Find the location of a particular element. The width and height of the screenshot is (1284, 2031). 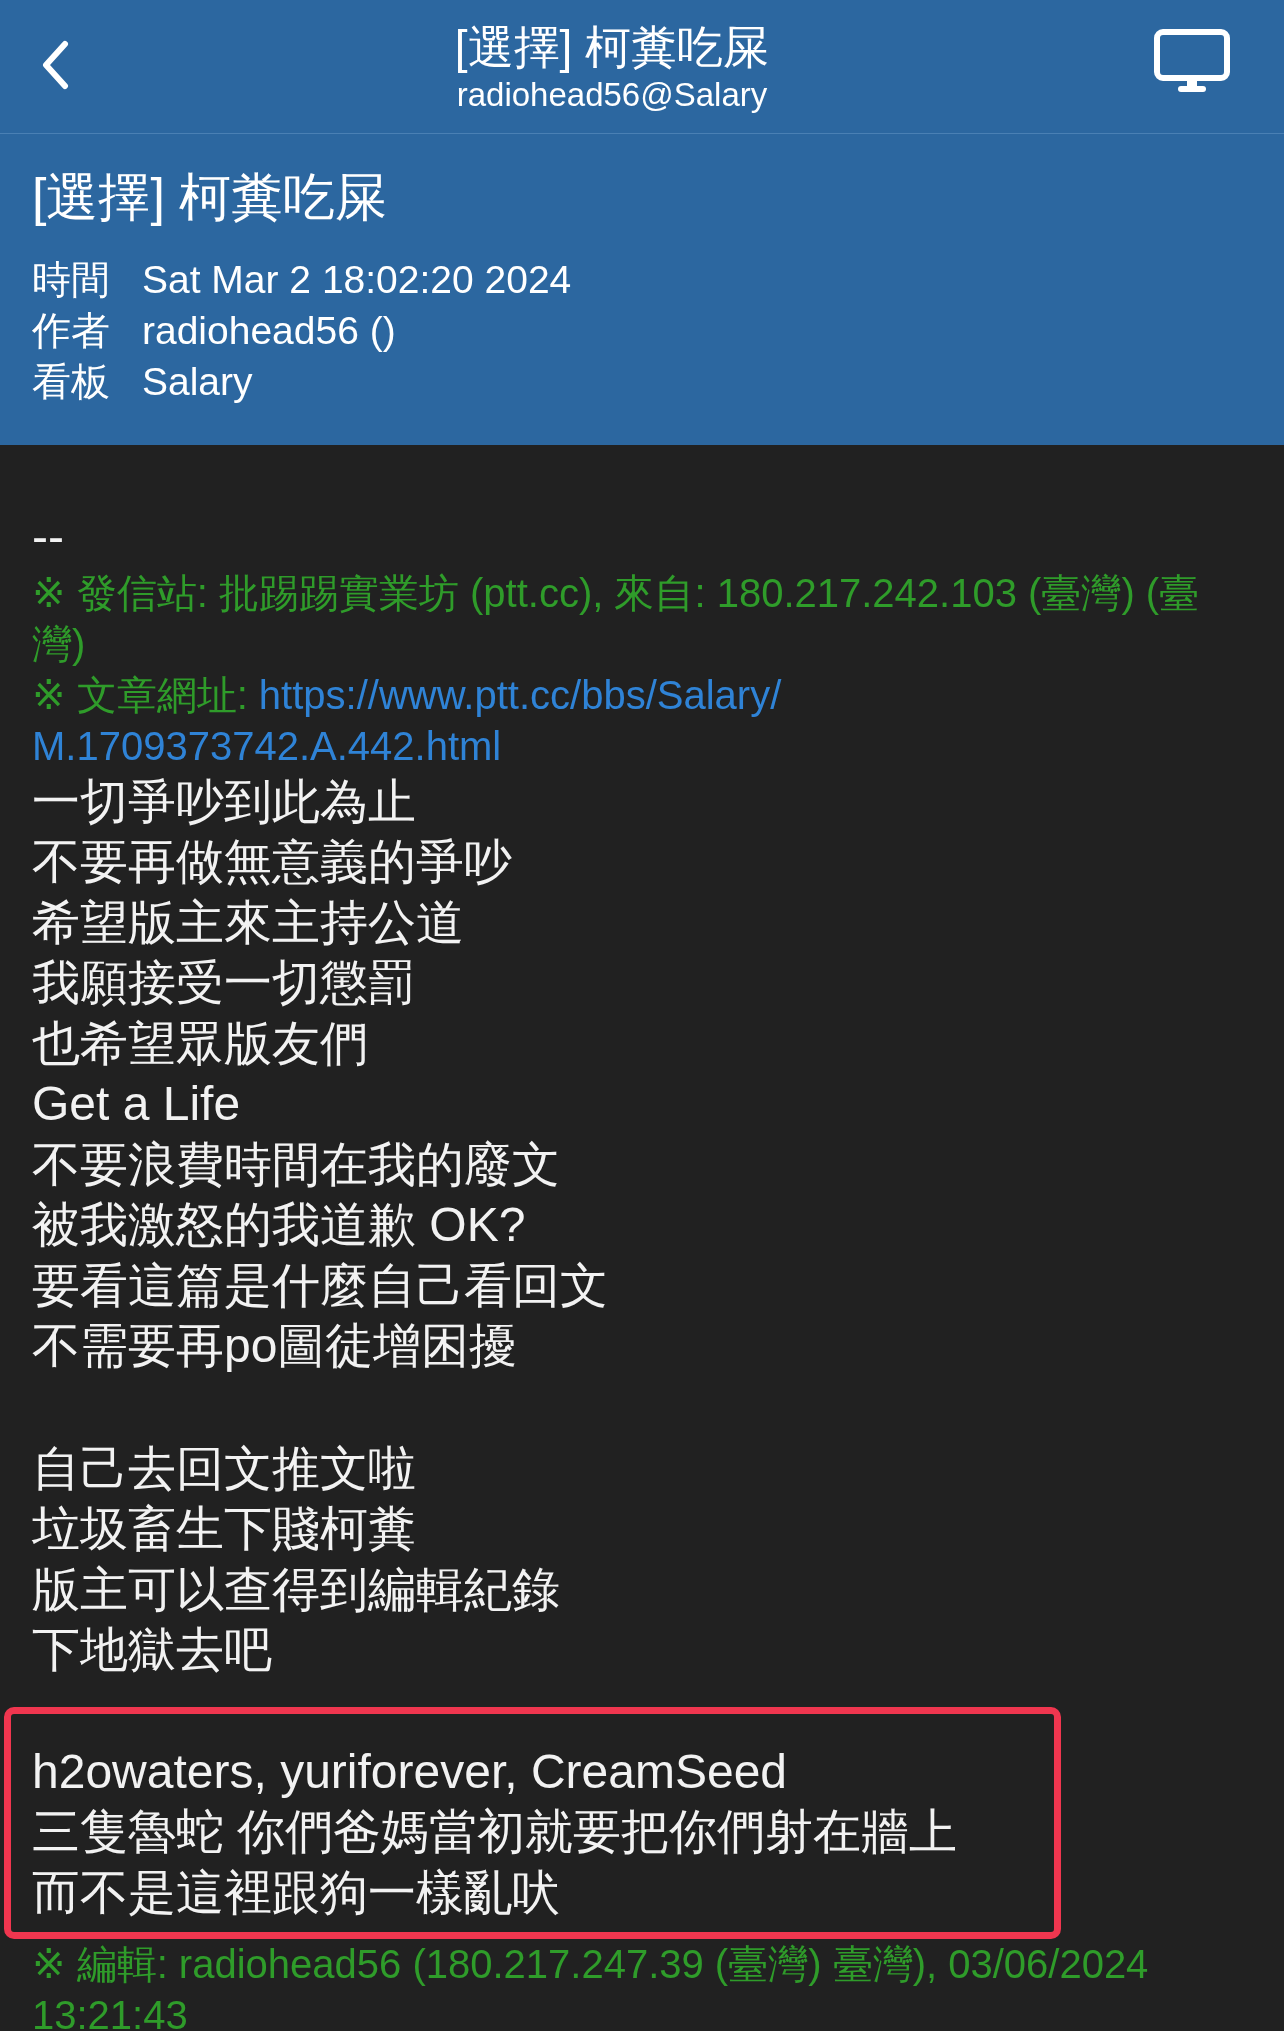

nav-subtitle: radiohead56@Salary is located at coordinates (612, 94).